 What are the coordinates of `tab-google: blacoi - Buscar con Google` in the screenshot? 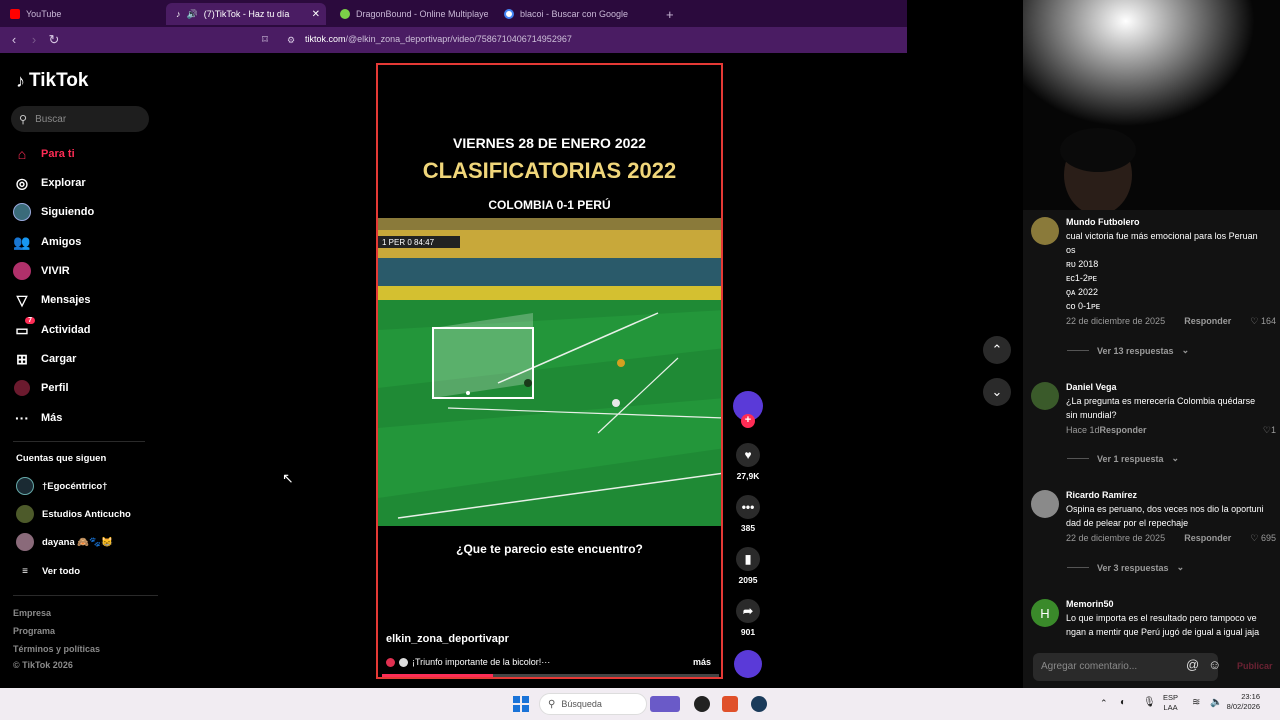 It's located at (574, 14).